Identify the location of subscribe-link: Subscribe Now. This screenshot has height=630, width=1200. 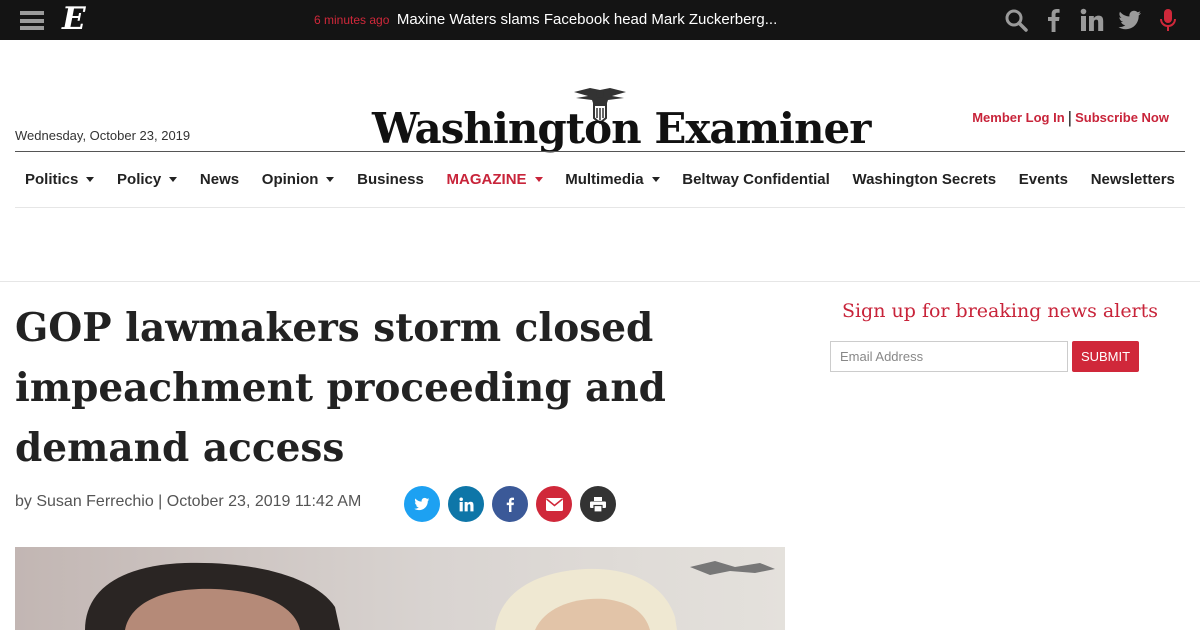
(1122, 117).